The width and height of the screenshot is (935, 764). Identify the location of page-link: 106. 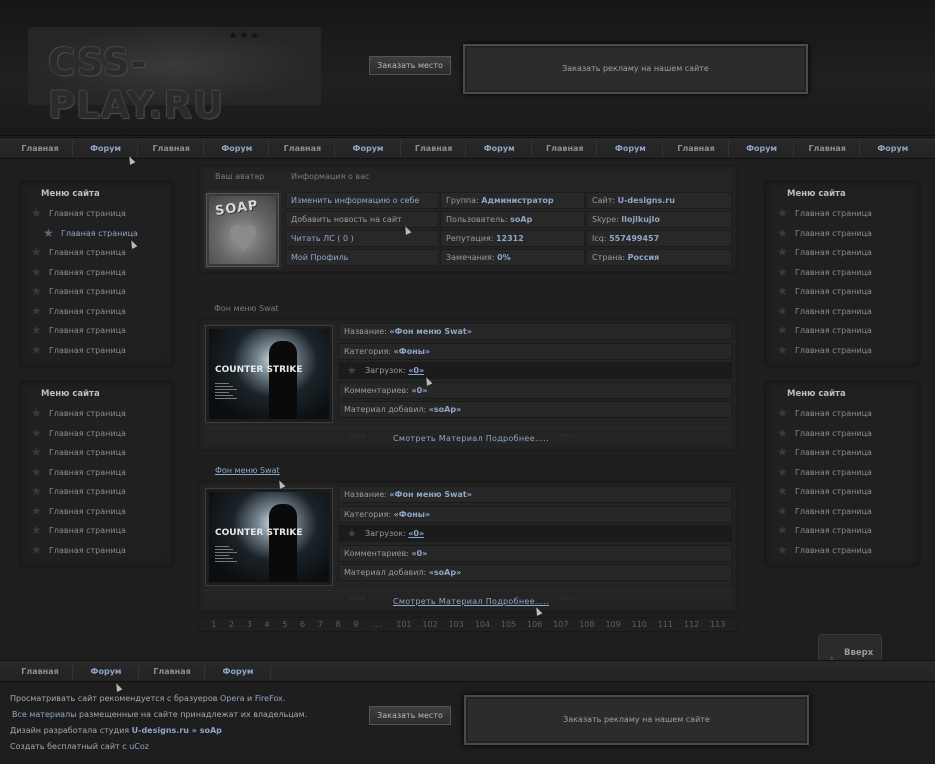
(535, 625).